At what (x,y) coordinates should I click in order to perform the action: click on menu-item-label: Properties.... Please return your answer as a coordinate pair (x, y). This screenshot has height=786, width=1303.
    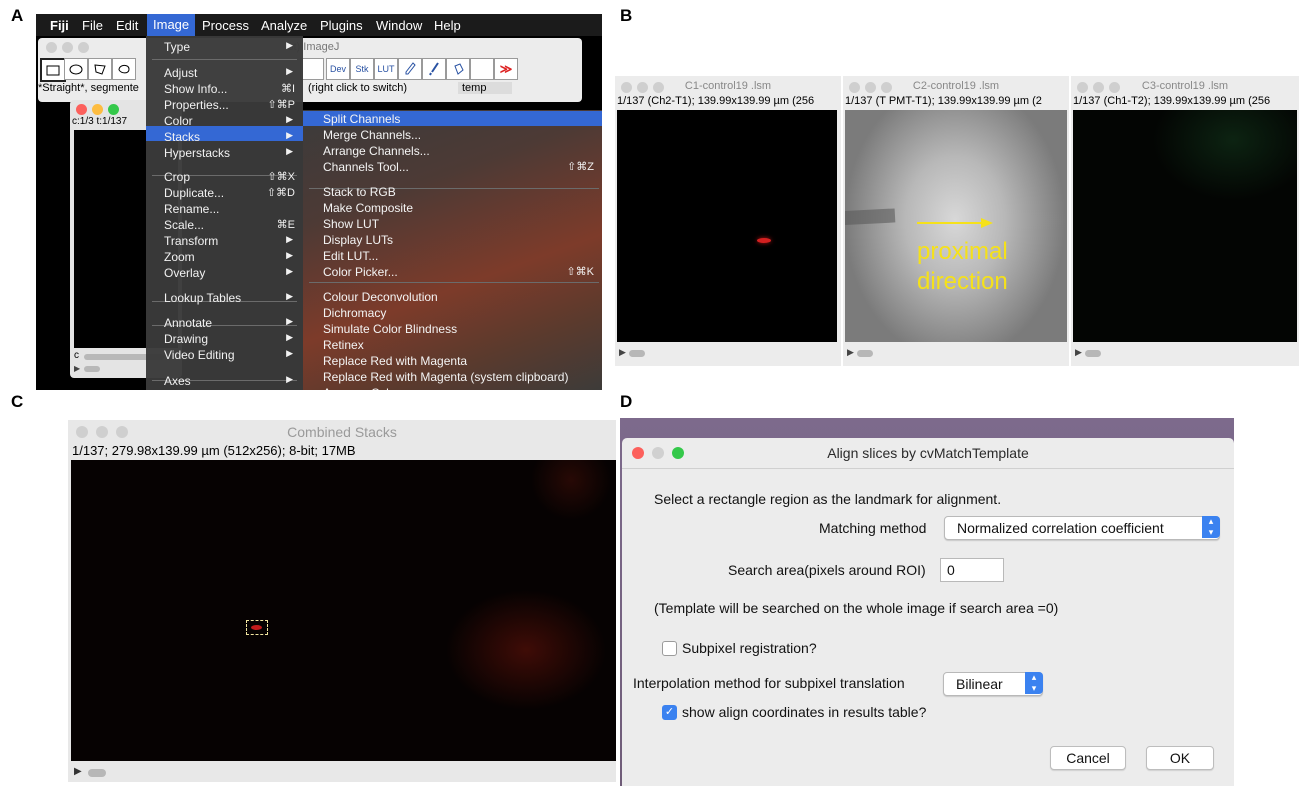
    Looking at the image, I should click on (196, 105).